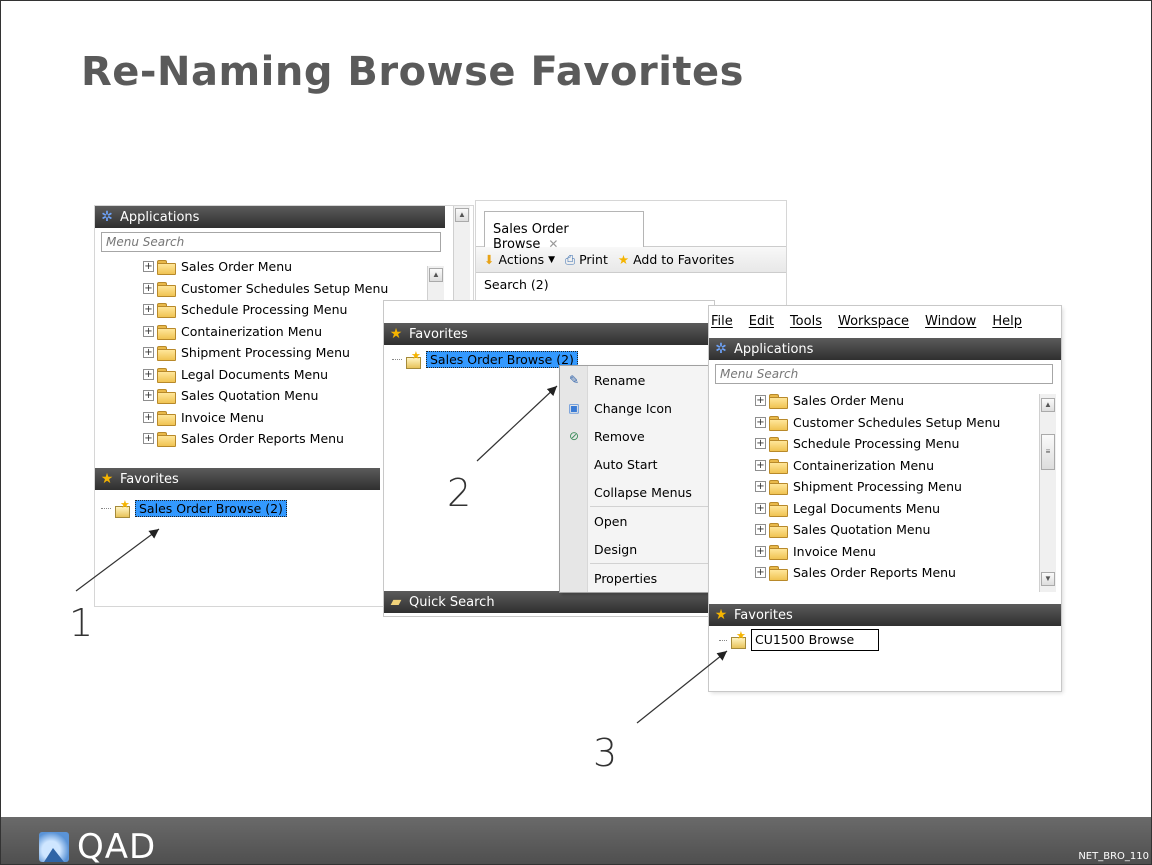  What do you see at coordinates (725, 321) in the screenshot?
I see `menu-file: File` at bounding box center [725, 321].